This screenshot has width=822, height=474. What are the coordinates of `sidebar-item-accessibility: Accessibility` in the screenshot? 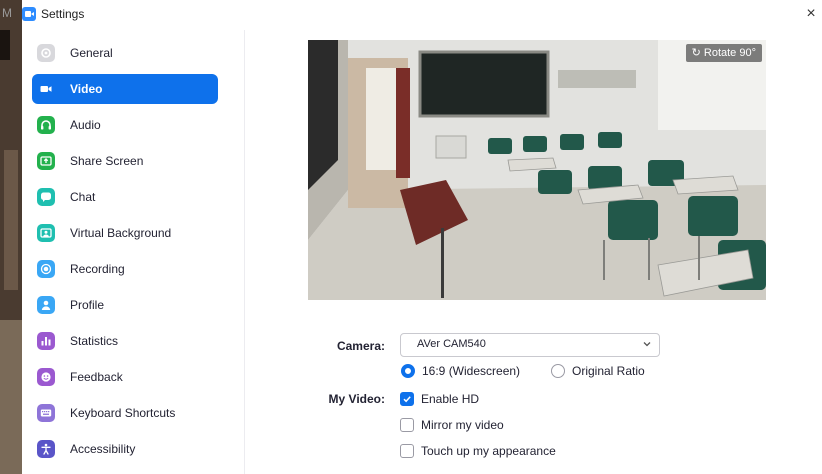 It's located at (125, 449).